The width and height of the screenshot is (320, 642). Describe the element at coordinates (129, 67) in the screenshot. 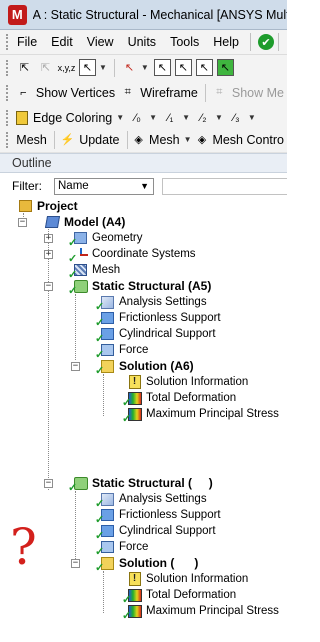

I see `pointer-icon: ↖` at that location.